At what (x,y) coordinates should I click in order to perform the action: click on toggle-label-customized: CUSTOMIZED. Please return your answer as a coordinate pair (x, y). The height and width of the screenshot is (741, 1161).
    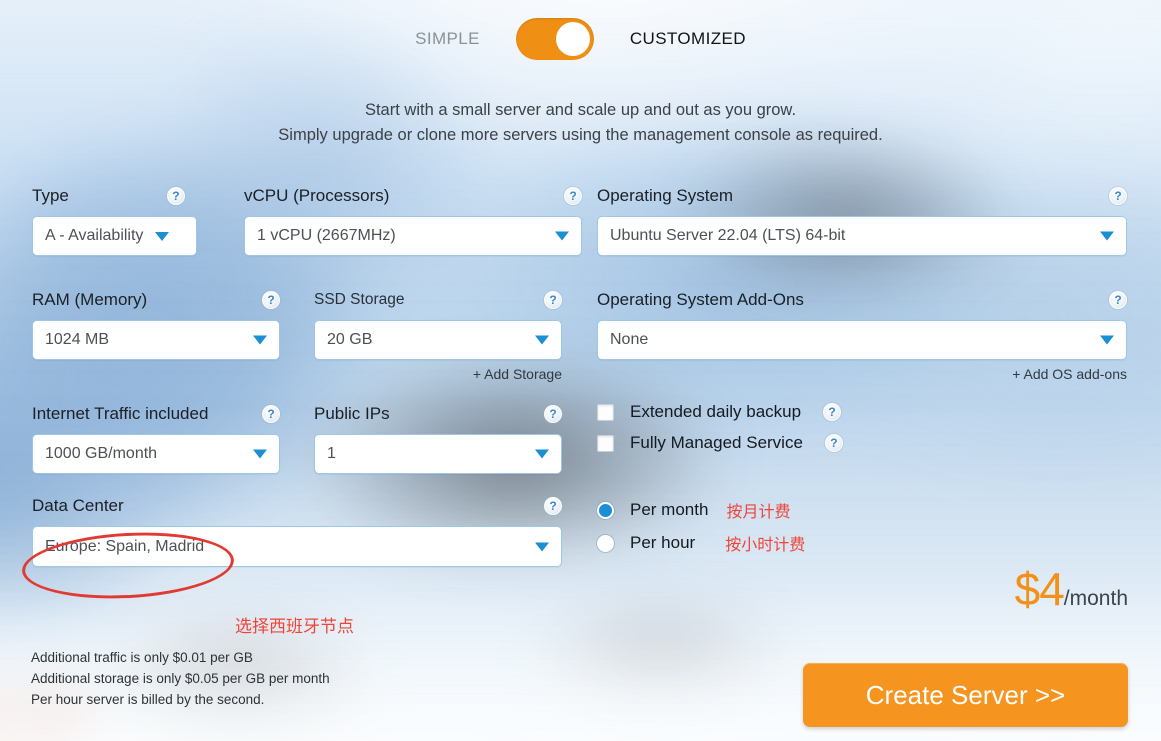
    Looking at the image, I should click on (688, 39).